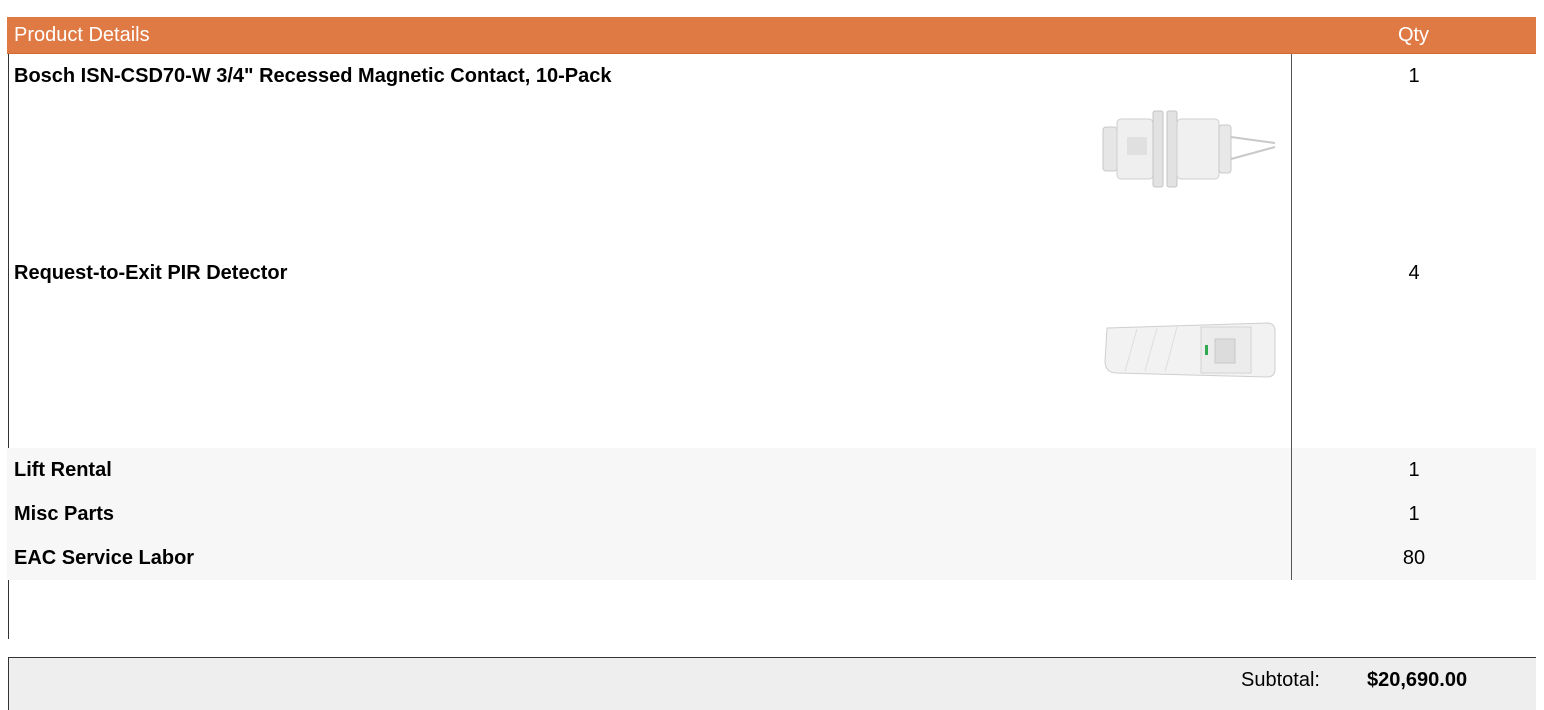  I want to click on product-details-header: Product Details, so click(82, 34).